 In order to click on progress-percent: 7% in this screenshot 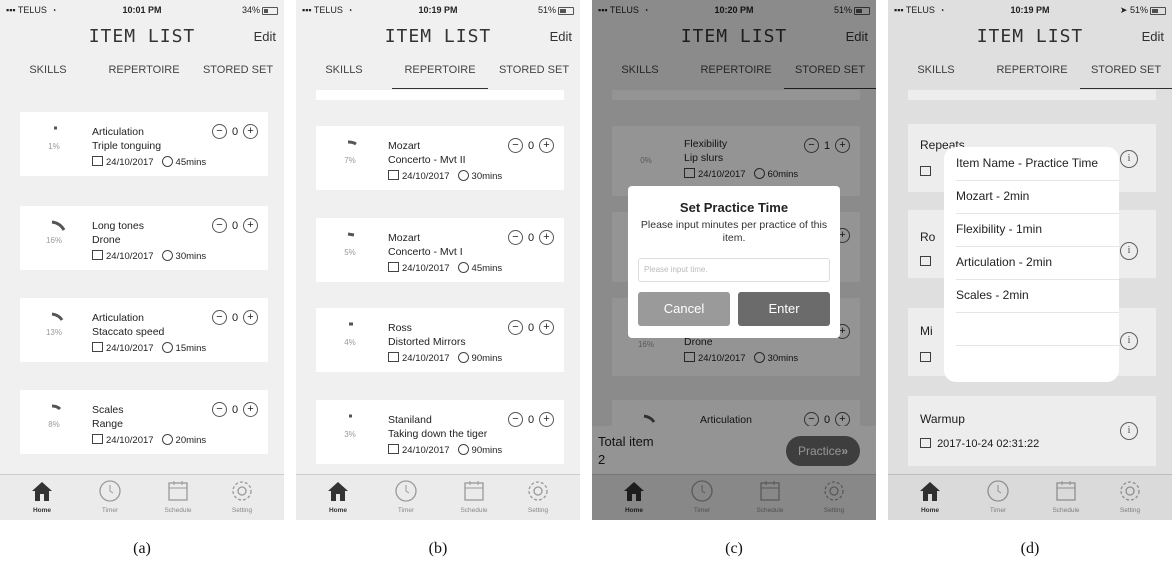, I will do `click(350, 160)`.